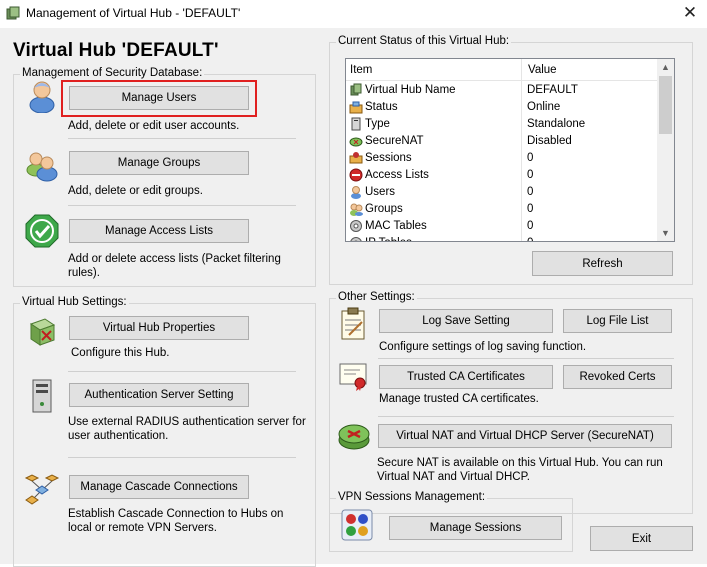  I want to click on status-scrollbar: ▲ ▼, so click(665, 150).